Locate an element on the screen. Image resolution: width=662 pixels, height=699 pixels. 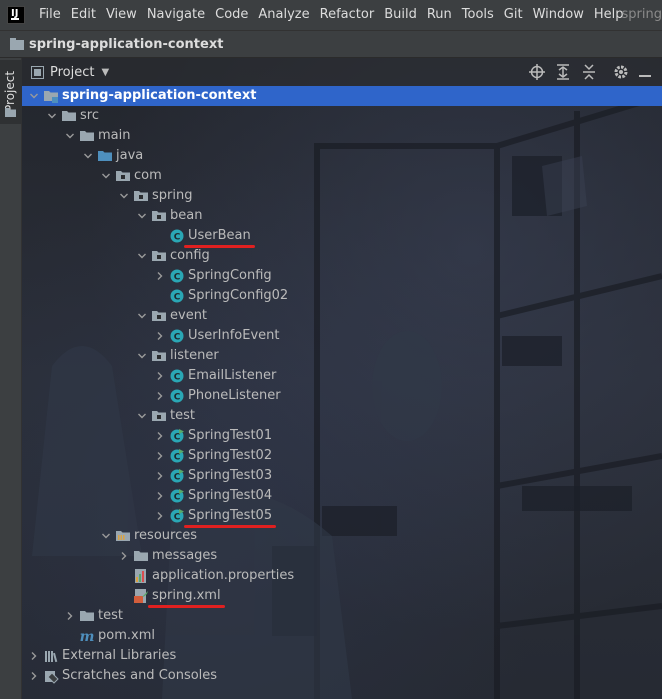
tree-node-label: EmailListener is located at coordinates (232, 375).